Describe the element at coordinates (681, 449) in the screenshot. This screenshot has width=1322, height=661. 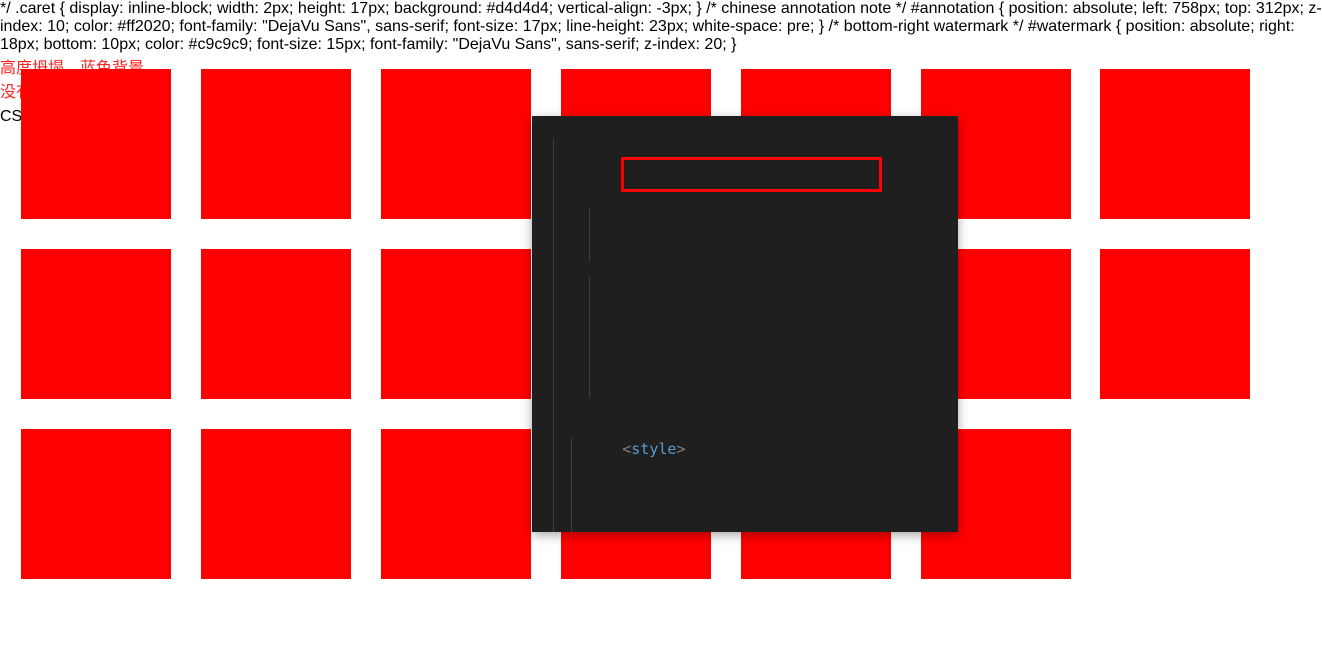
I see `angle-bracket-close-icon: >` at that location.